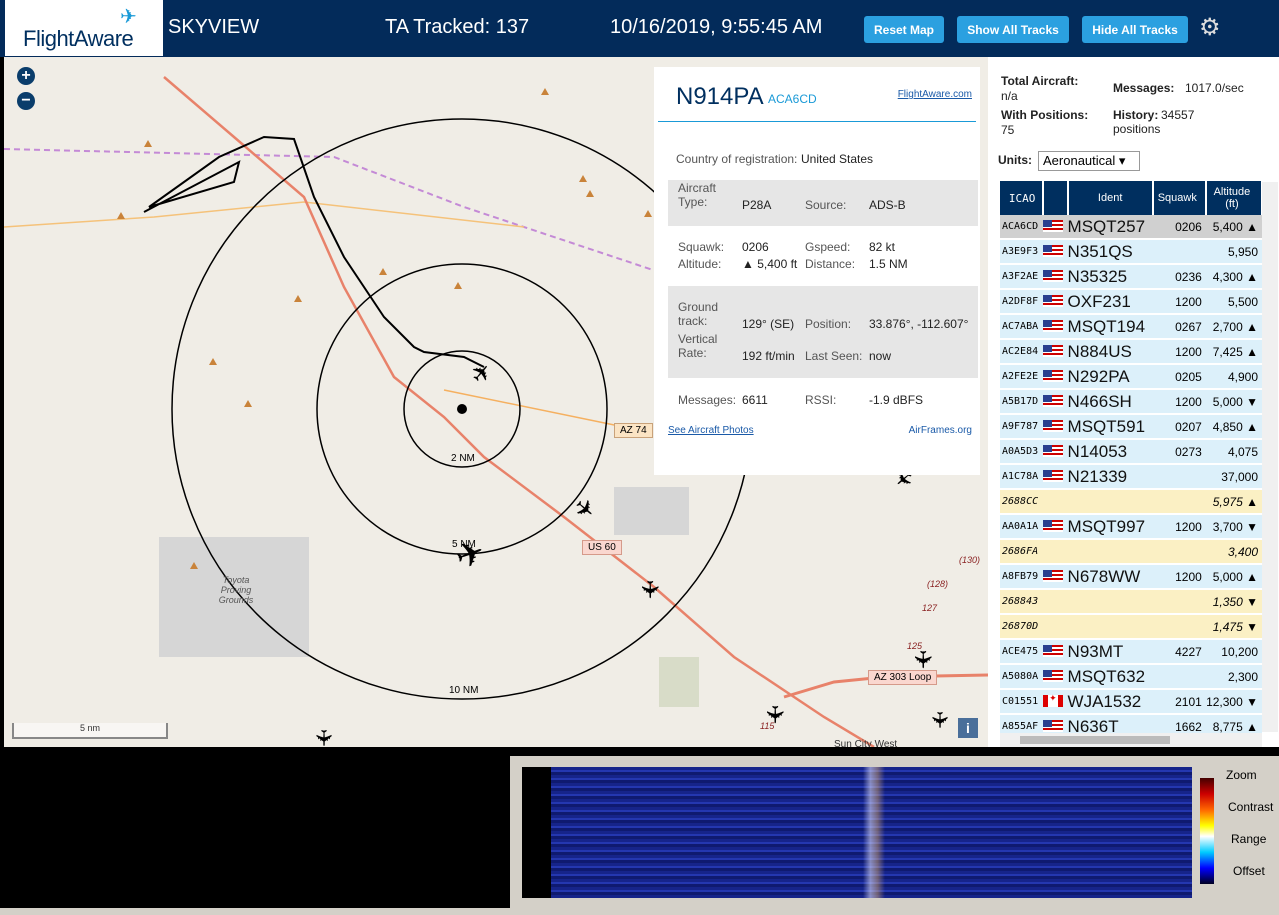 The width and height of the screenshot is (1279, 915). Describe the element at coordinates (1089, 161) in the screenshot. I see `units-select: Aeronautical ▾` at that location.